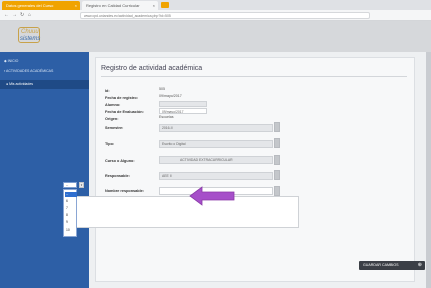  Describe the element at coordinates (30, 39) in the screenshot. I see `logo-text-bottom: sistems` at that location.